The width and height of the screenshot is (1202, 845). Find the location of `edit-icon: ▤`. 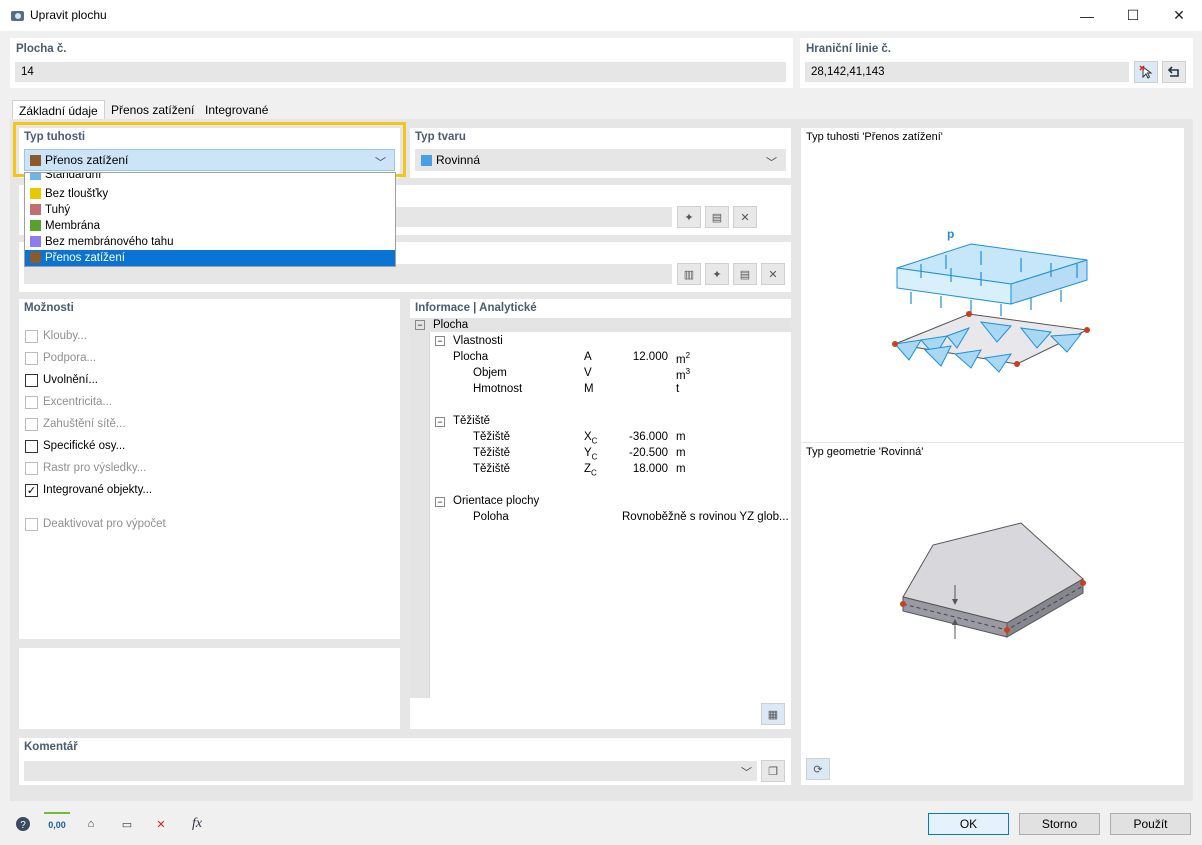

edit-icon: ▤ is located at coordinates (717, 217).